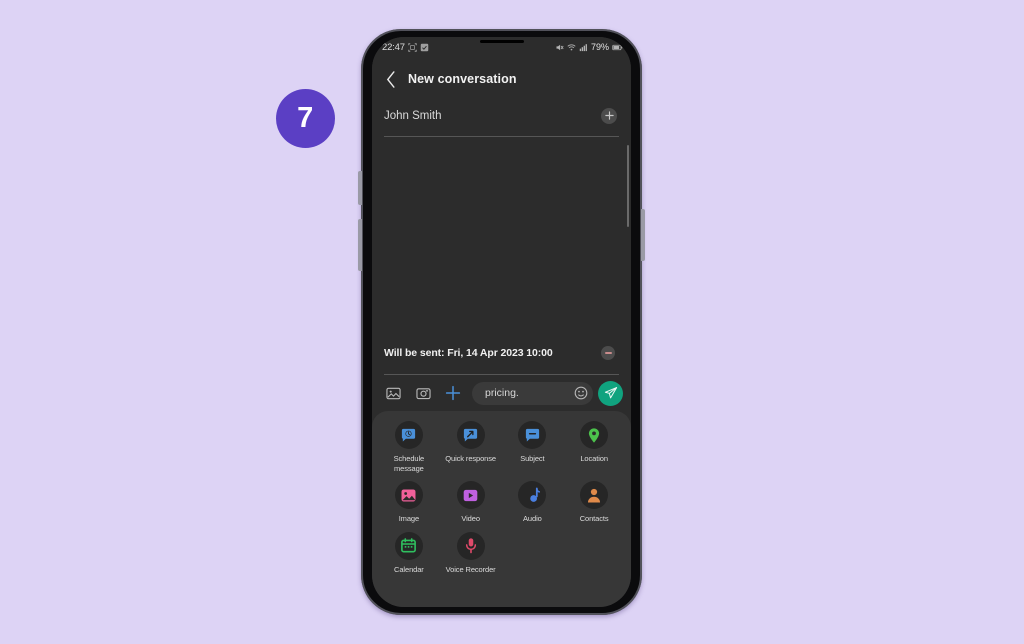 The image size is (1024, 644). What do you see at coordinates (423, 393) in the screenshot?
I see `camera-icon` at bounding box center [423, 393].